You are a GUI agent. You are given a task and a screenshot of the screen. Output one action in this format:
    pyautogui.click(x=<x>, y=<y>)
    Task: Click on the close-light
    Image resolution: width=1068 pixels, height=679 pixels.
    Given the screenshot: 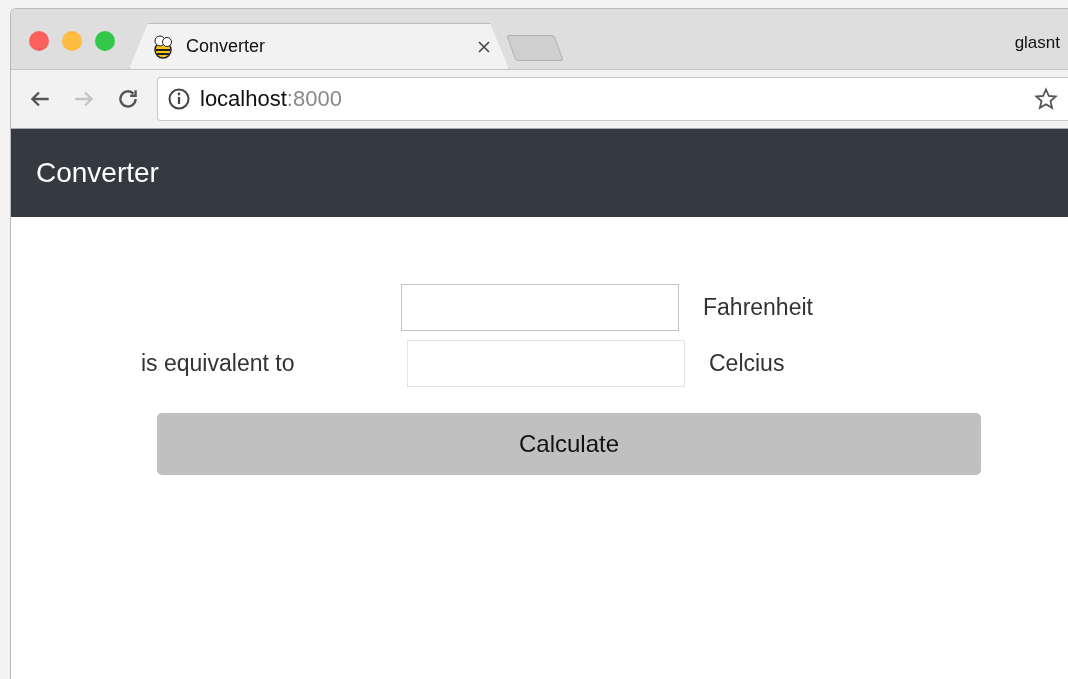 What is the action you would take?
    pyautogui.click(x=39, y=41)
    